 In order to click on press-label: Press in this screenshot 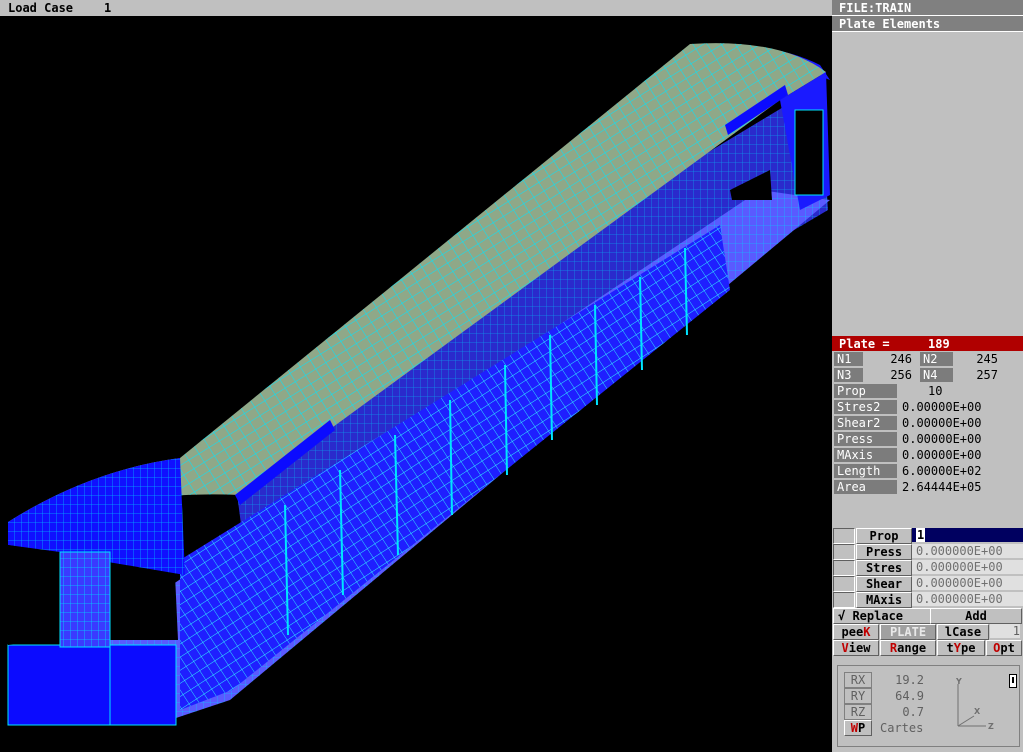, I will do `click(865, 439)`.